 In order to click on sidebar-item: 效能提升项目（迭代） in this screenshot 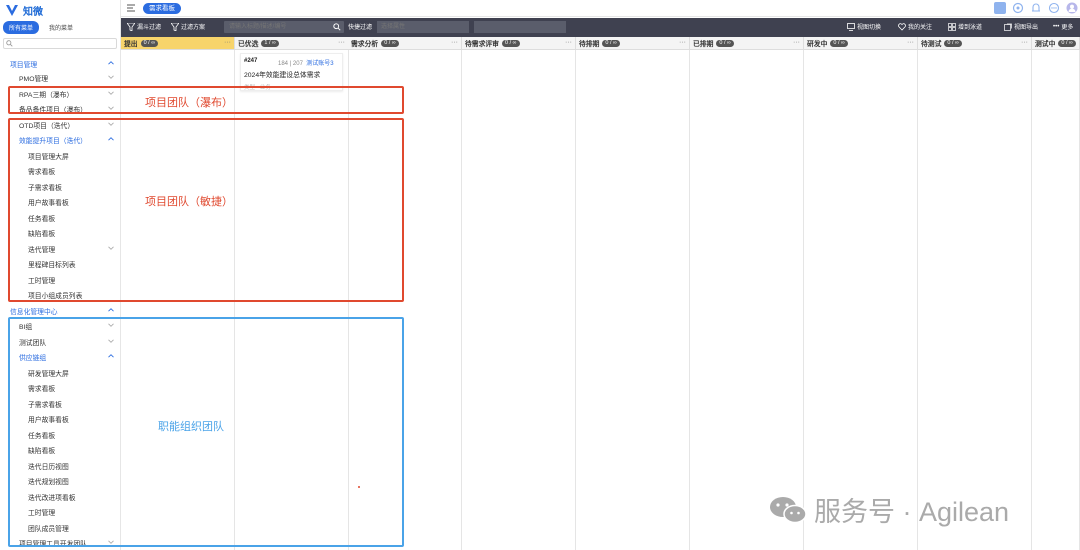, I will do `click(60, 139)`.